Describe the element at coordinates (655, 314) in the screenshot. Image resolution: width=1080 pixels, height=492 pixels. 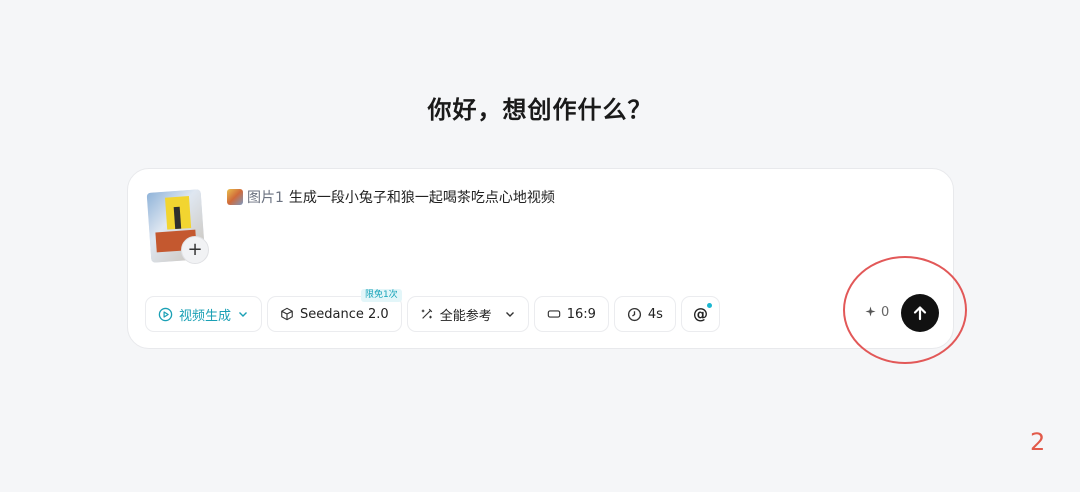
I see `duration-label: 4s` at that location.